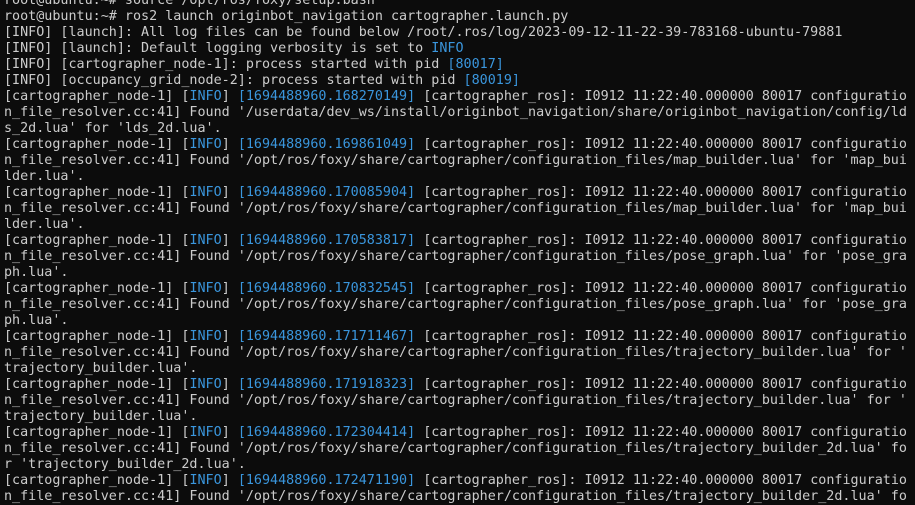 This screenshot has width=915, height=505. I want to click on terminal-line: r 'trajectory_builder_2d.lua'., so click(459, 465).